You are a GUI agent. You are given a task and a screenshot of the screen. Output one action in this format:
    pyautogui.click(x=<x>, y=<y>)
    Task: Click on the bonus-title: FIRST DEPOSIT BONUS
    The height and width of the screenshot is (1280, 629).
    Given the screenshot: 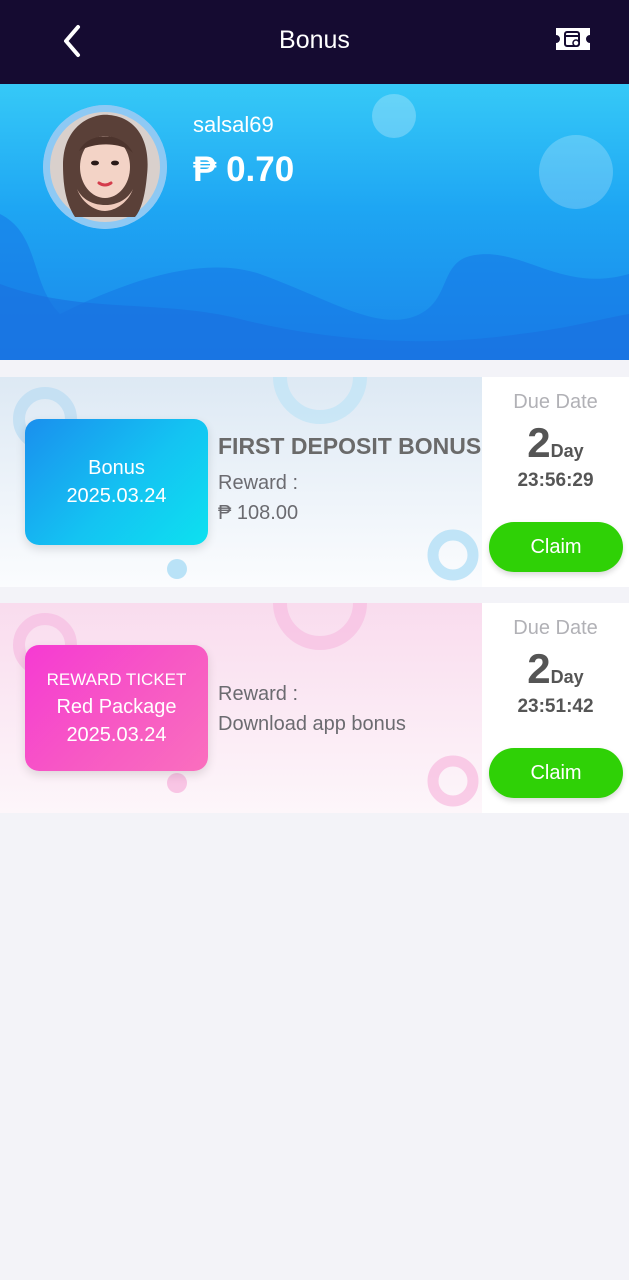 What is the action you would take?
    pyautogui.click(x=350, y=446)
    